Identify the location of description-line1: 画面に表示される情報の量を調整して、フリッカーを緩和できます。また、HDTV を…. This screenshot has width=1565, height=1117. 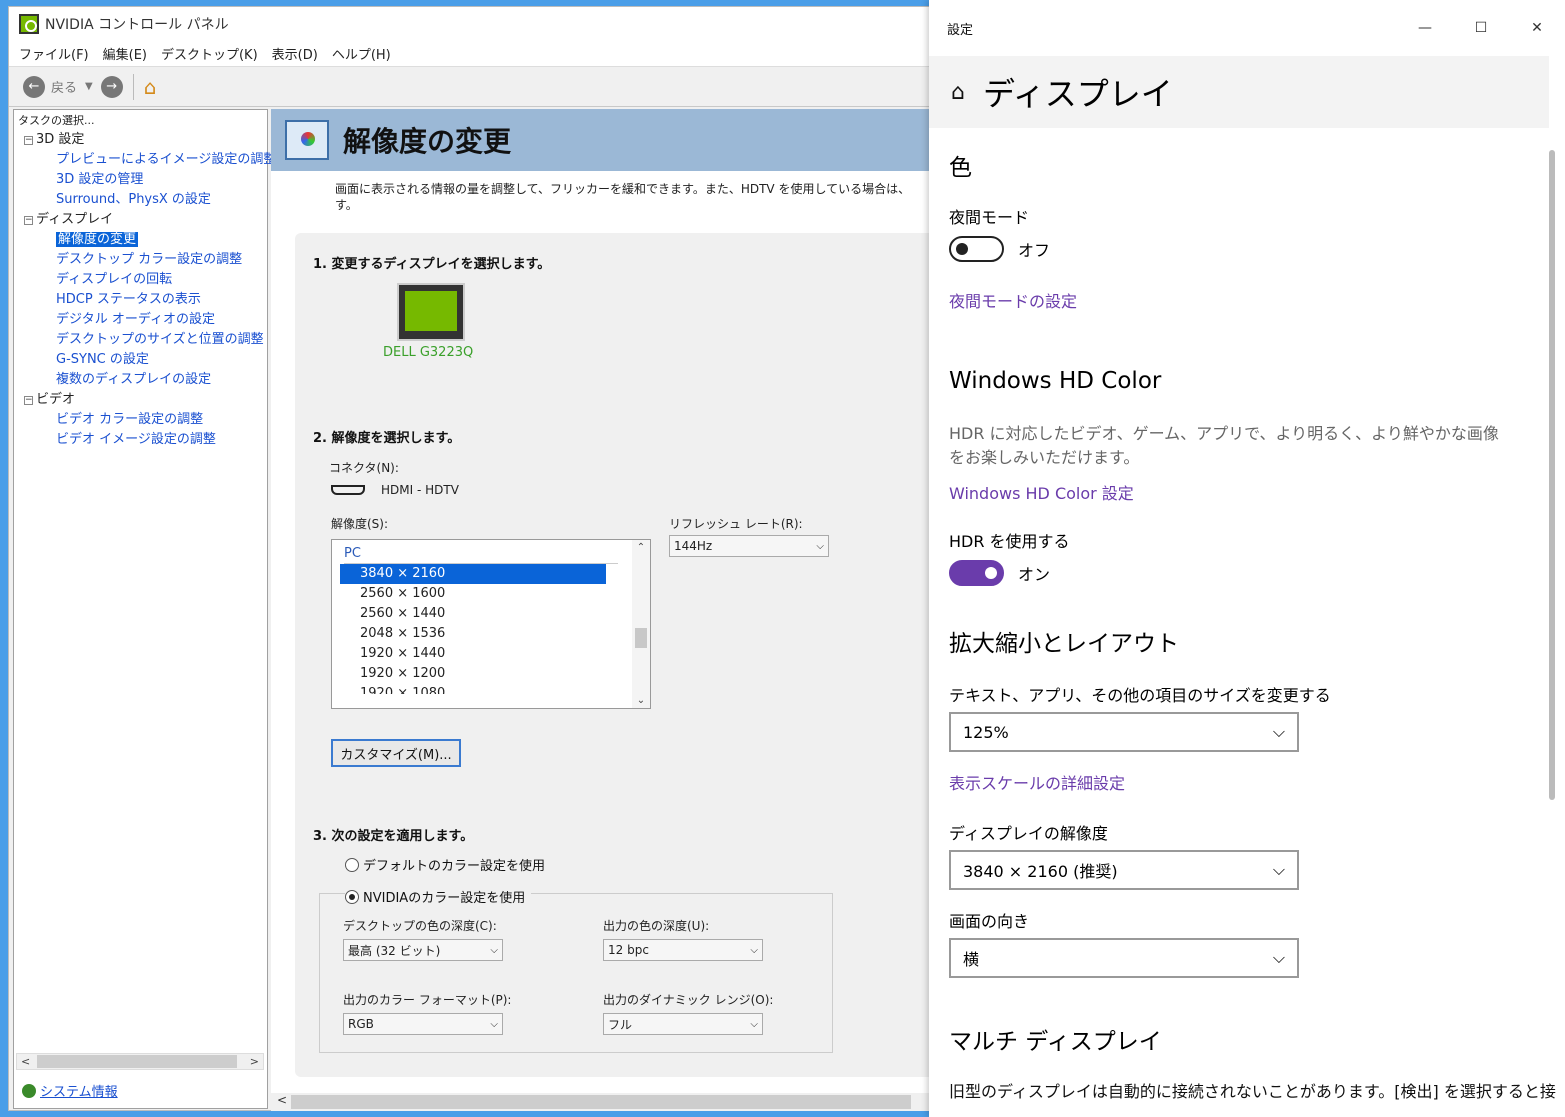
(623, 189).